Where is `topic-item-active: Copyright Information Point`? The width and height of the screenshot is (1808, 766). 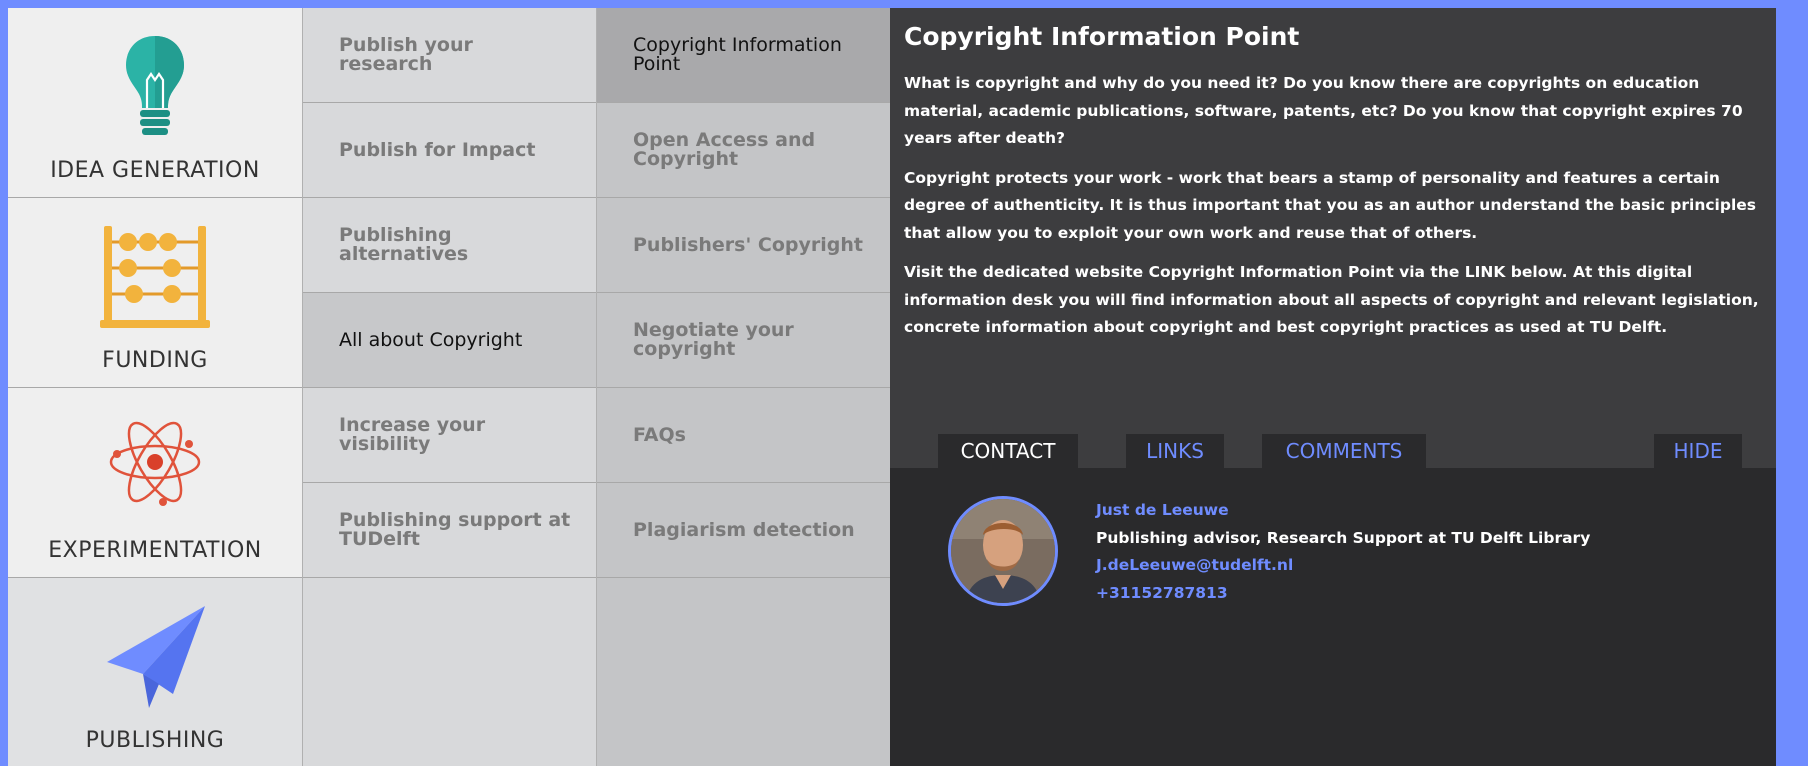 topic-item-active: Copyright Information Point is located at coordinates (743, 55).